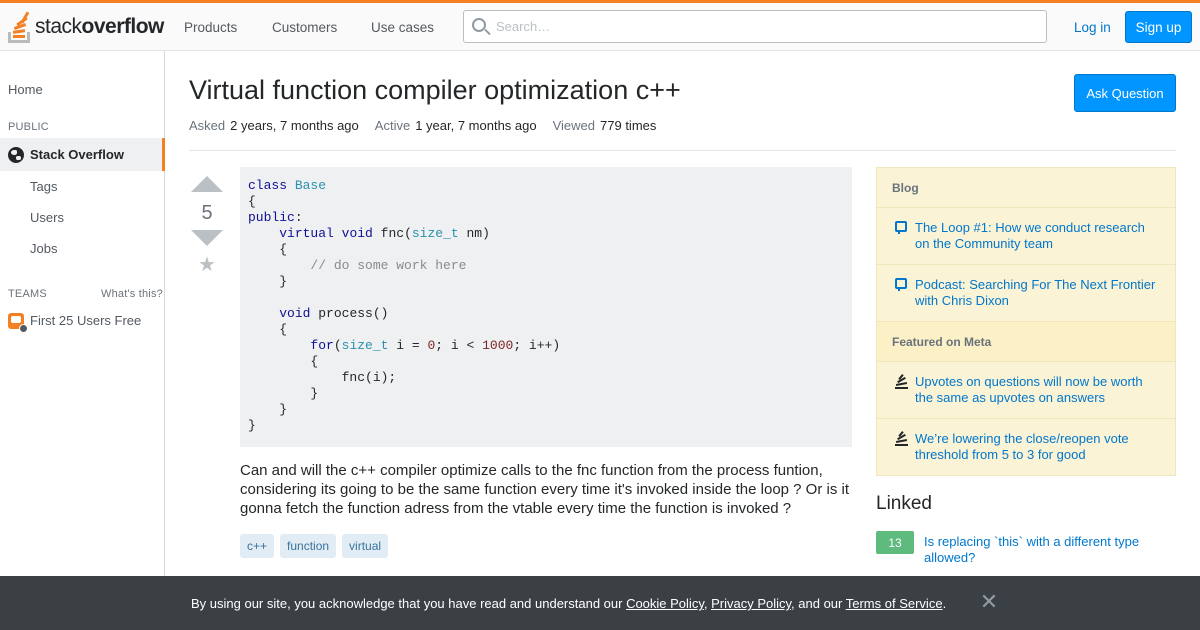  What do you see at coordinates (207, 264) in the screenshot?
I see `favorite-star-icon: ★` at bounding box center [207, 264].